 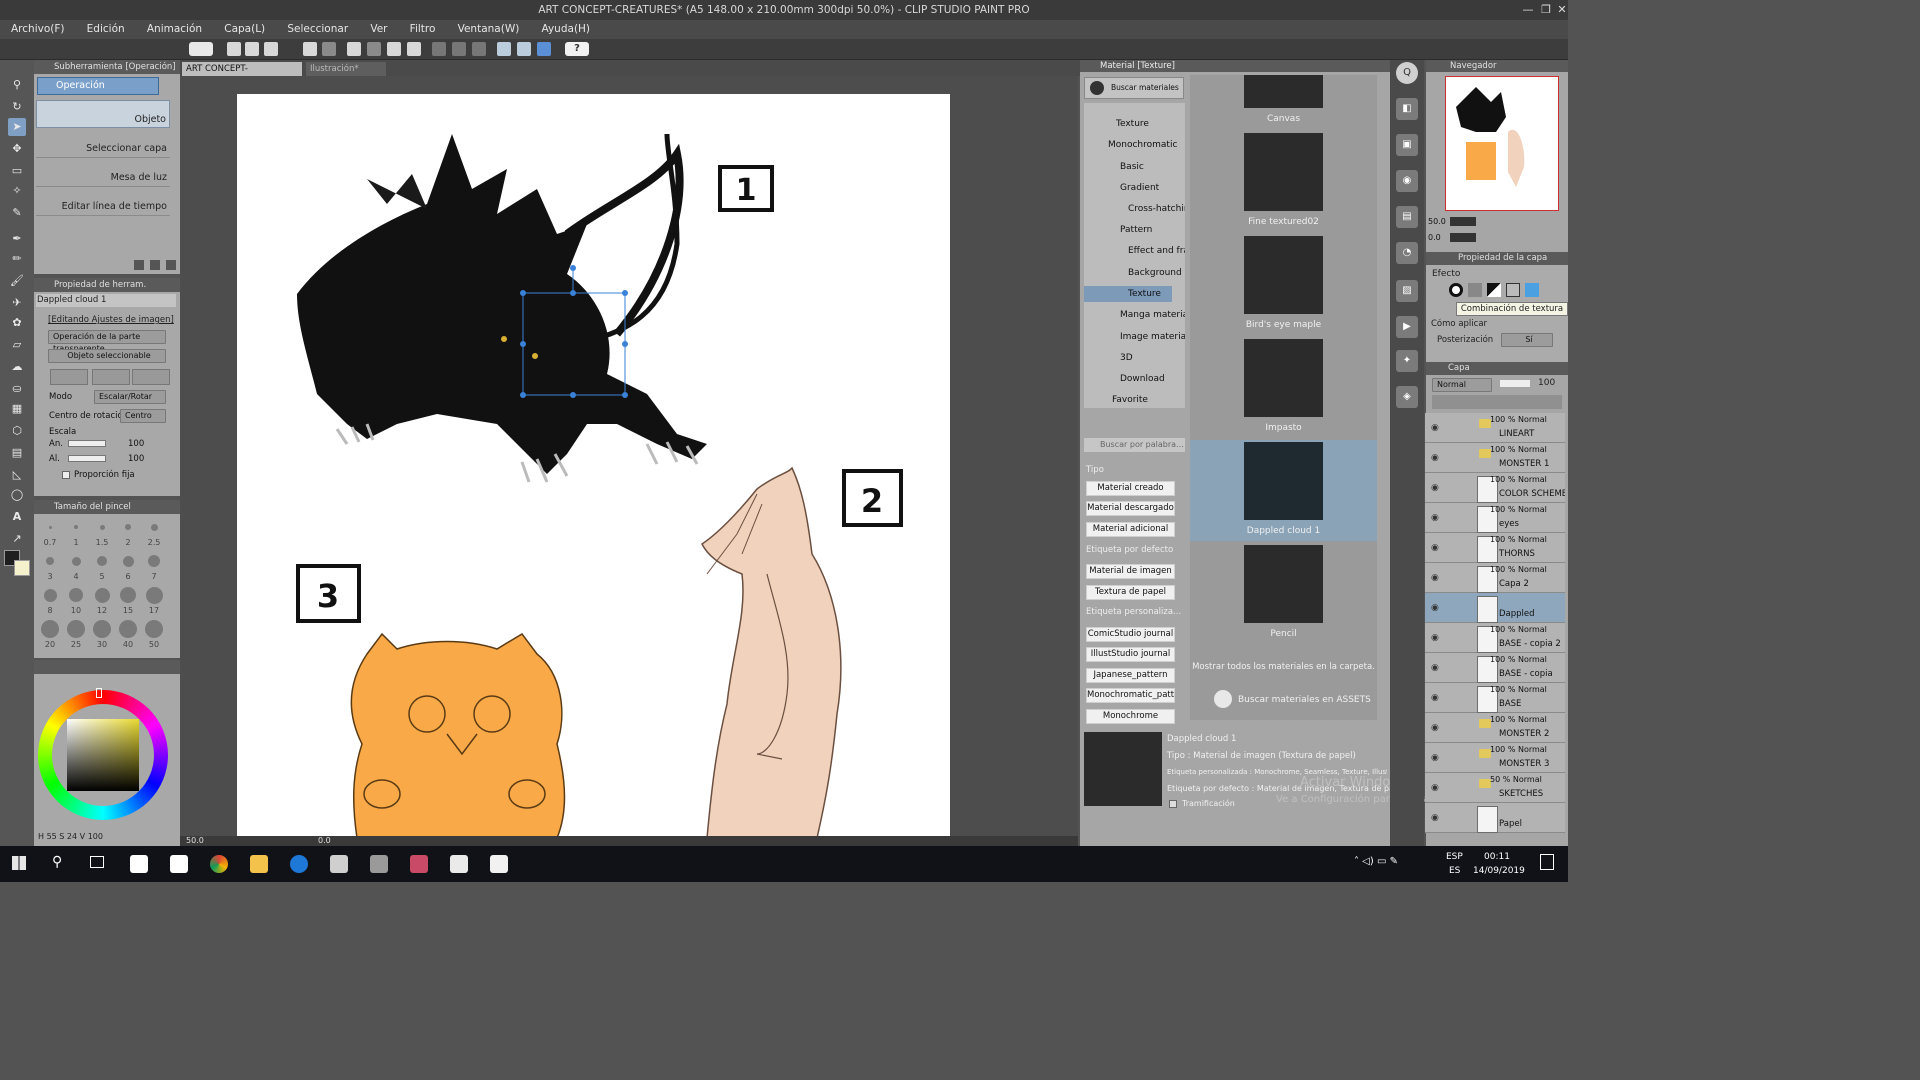 I want to click on correct-line-icon: ↗, so click(x=17, y=539).